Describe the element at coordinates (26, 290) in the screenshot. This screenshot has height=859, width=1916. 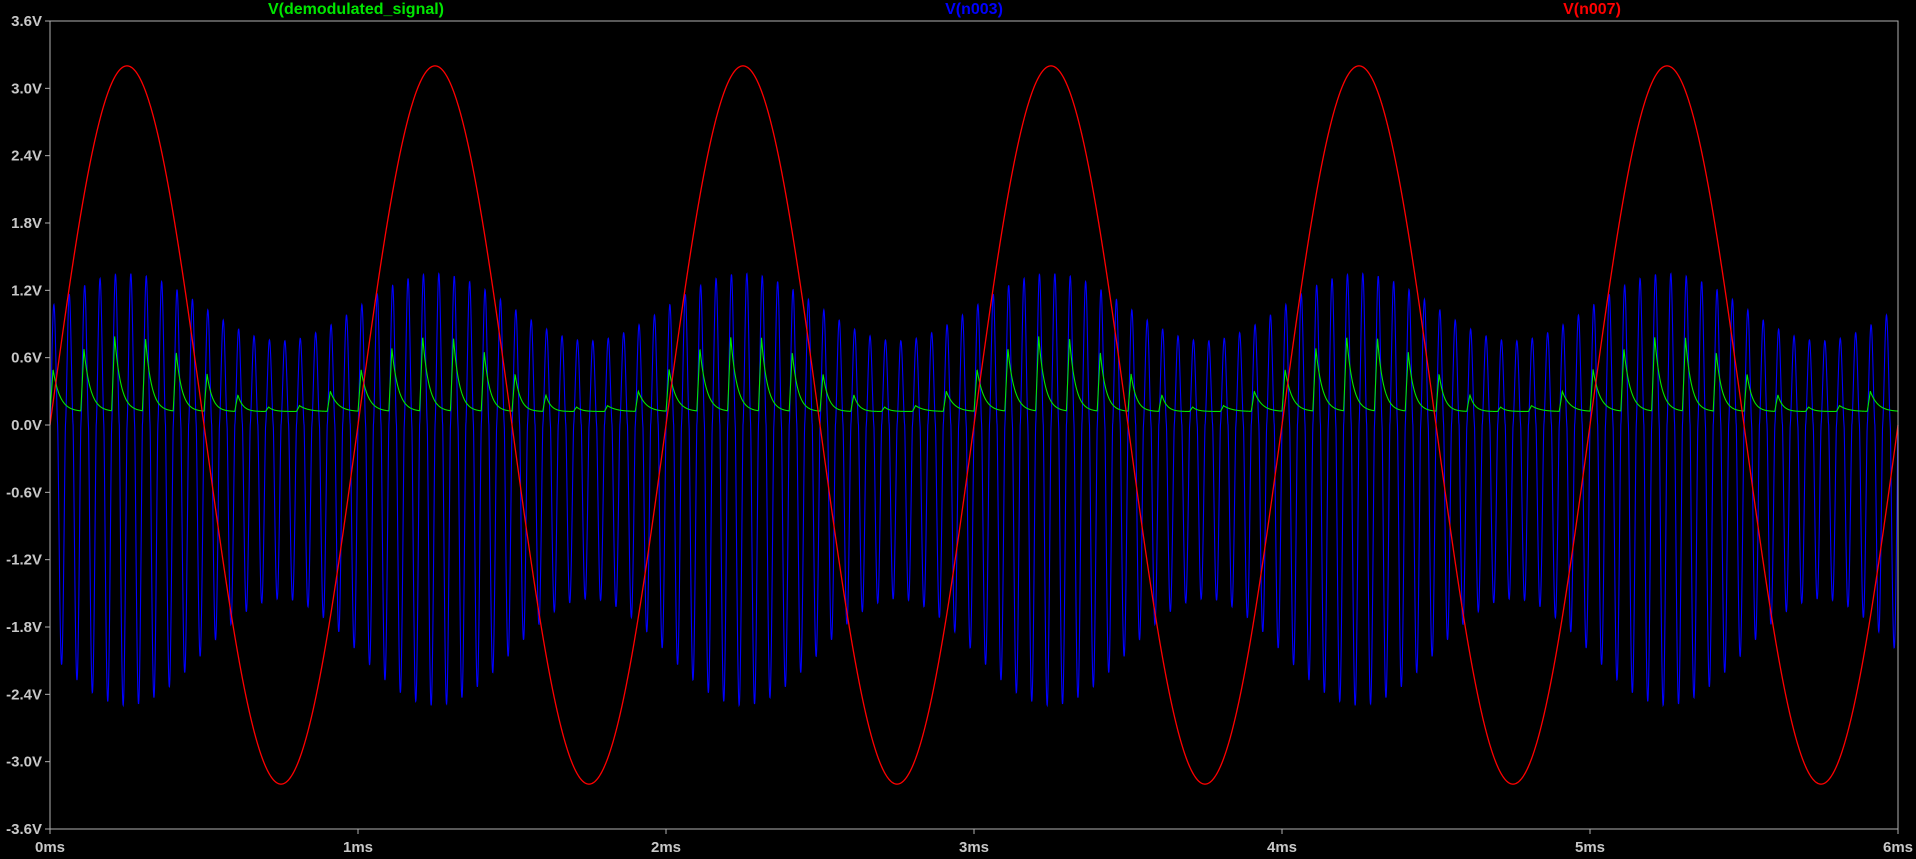
I see `y-tick-label: 1.2V` at that location.